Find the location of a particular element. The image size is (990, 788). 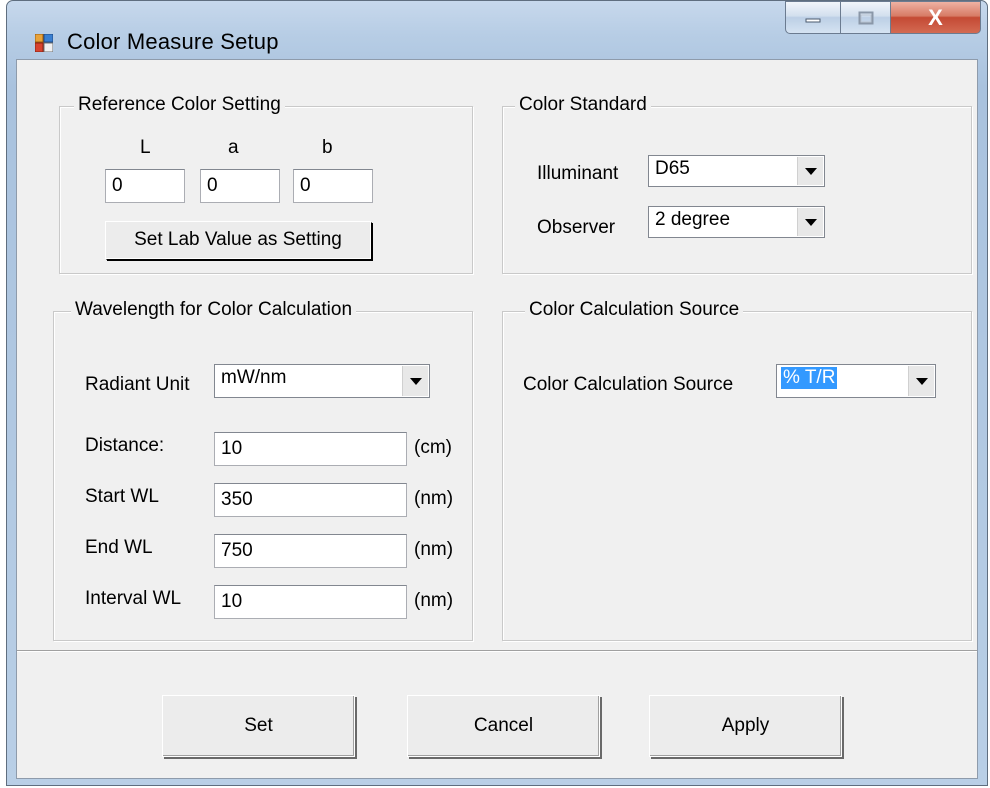

observer-label: Observer is located at coordinates (576, 227).